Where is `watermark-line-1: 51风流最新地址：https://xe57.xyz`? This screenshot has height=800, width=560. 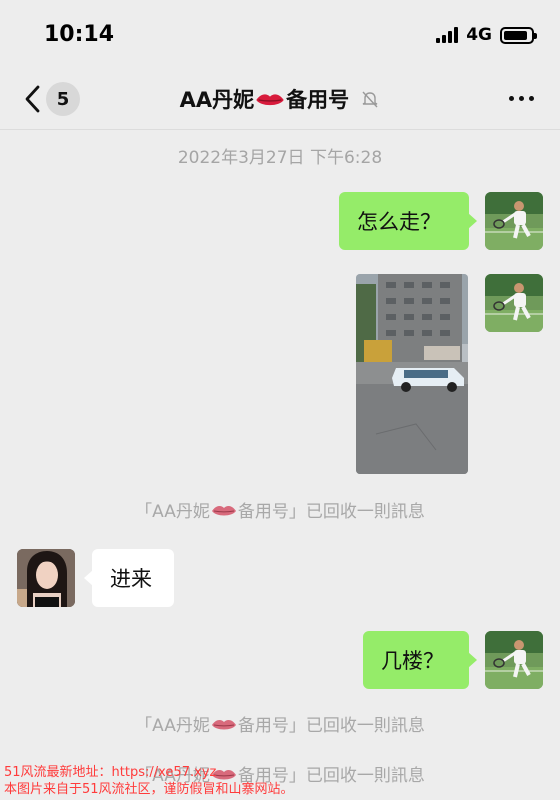 watermark-line-1: 51风流最新地址：https://xe57.xyz is located at coordinates (110, 772).